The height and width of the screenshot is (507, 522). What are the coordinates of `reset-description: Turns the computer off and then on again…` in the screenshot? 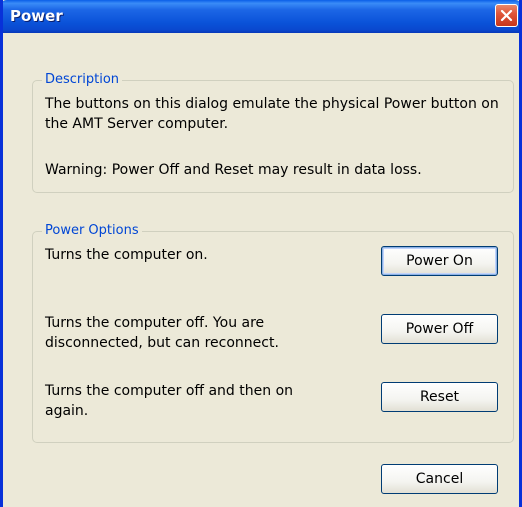 It's located at (169, 401).